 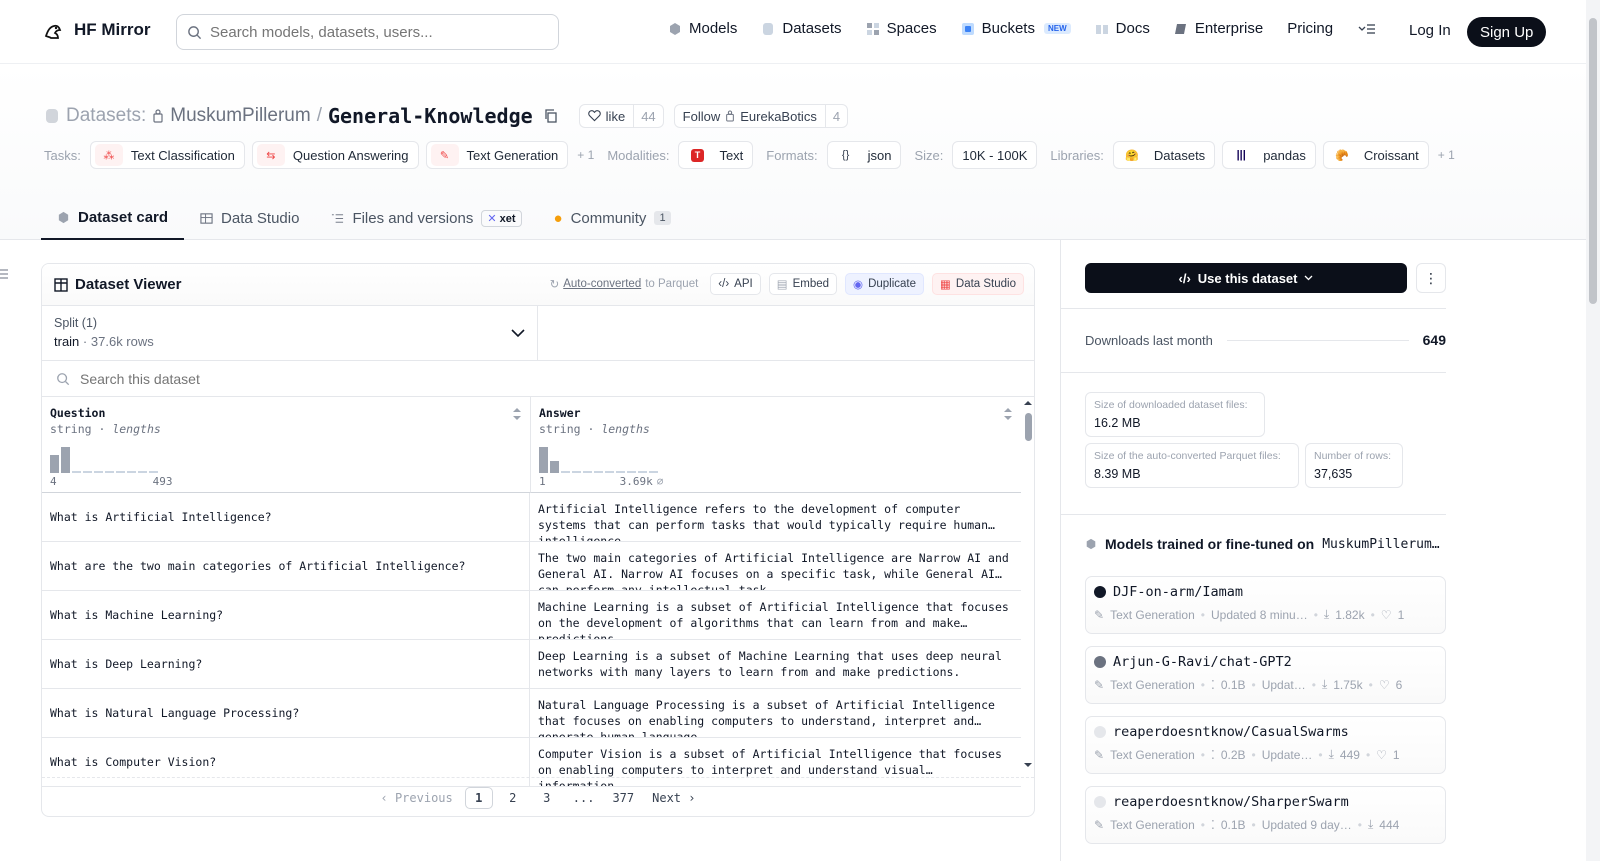 What do you see at coordinates (330, 378) in the screenshot?
I see `dataset-search-input` at bounding box center [330, 378].